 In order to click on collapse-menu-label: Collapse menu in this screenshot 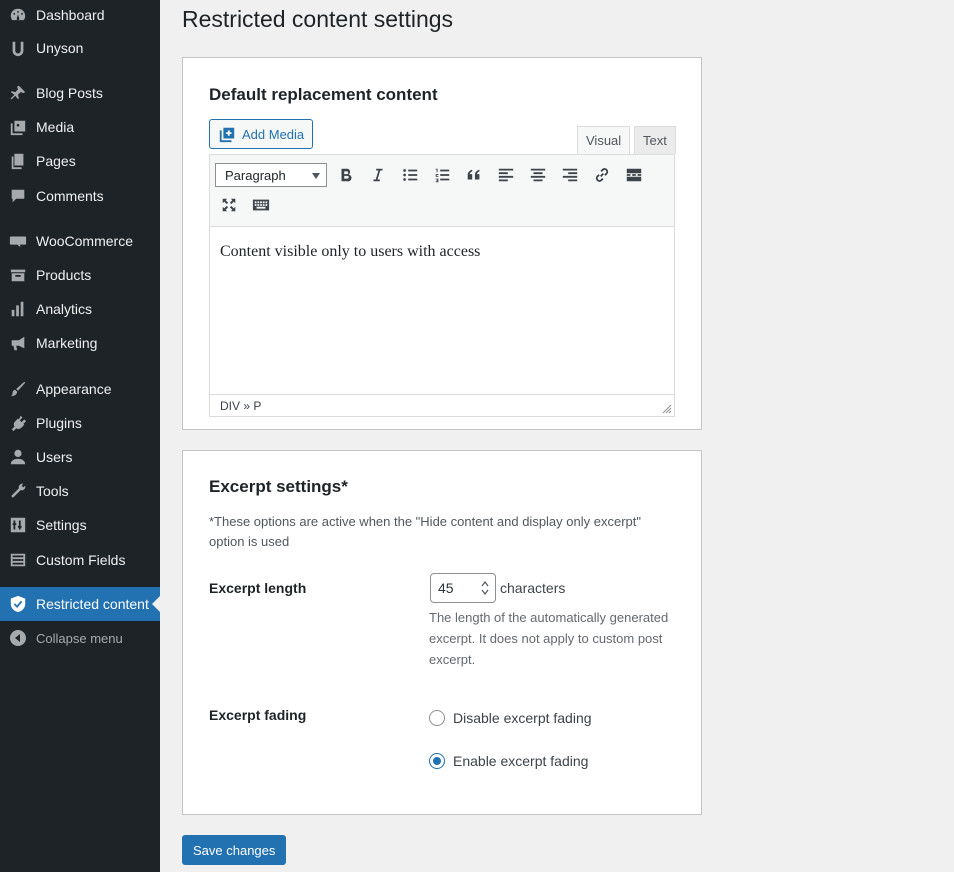, I will do `click(79, 638)`.